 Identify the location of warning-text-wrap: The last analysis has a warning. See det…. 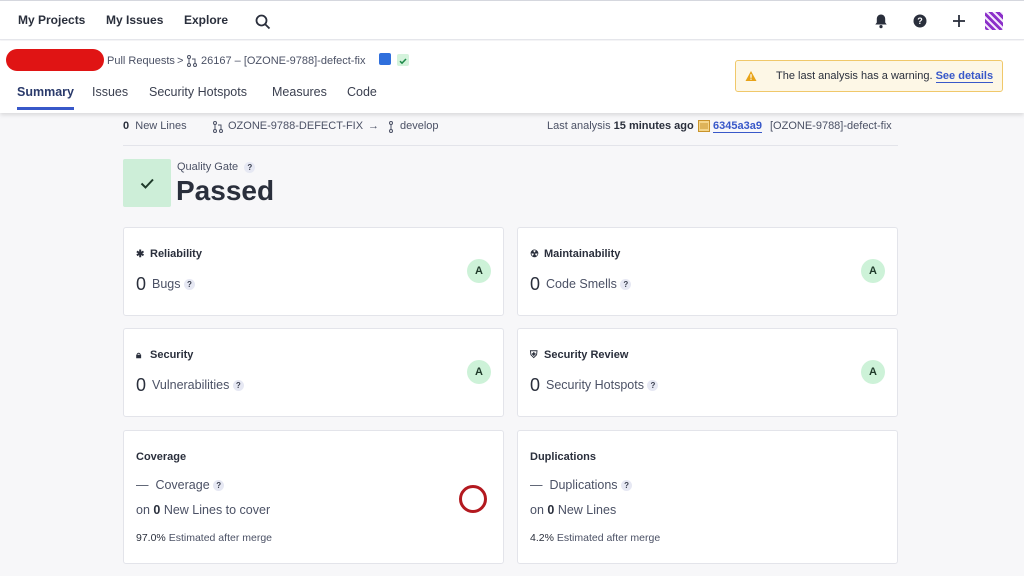
(885, 76).